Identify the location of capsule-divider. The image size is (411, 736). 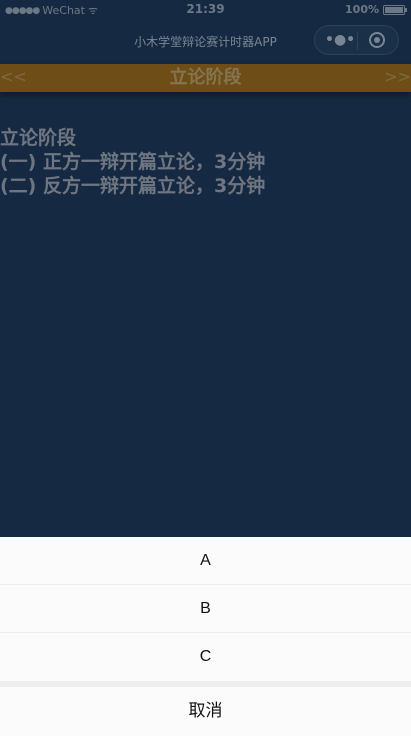
(357, 41).